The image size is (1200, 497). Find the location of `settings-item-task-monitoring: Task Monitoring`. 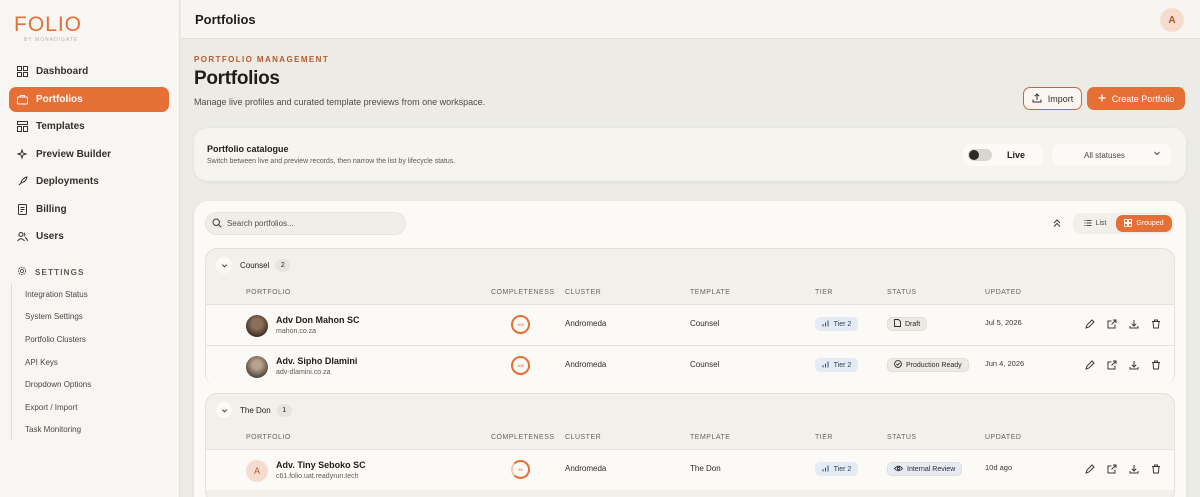

settings-item-task-monitoring: Task Monitoring is located at coordinates (53, 429).